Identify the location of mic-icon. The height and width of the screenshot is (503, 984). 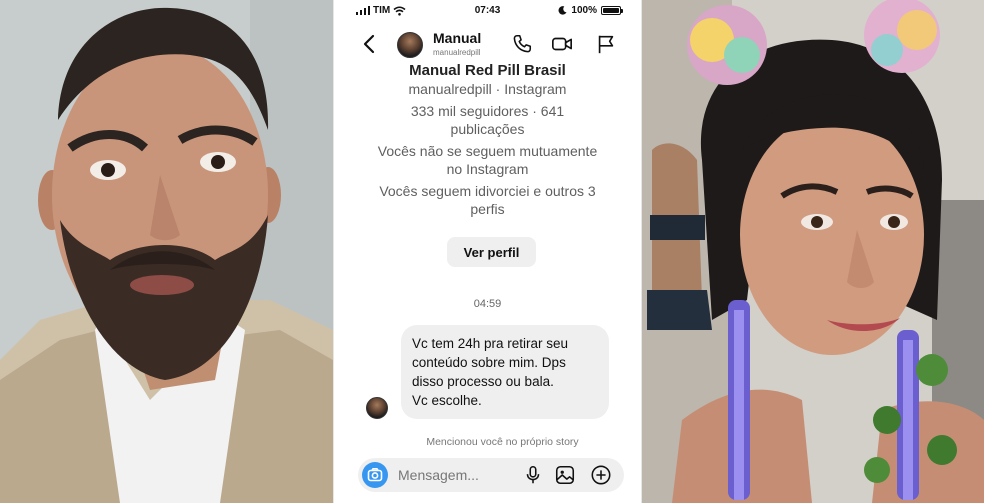
(533, 475).